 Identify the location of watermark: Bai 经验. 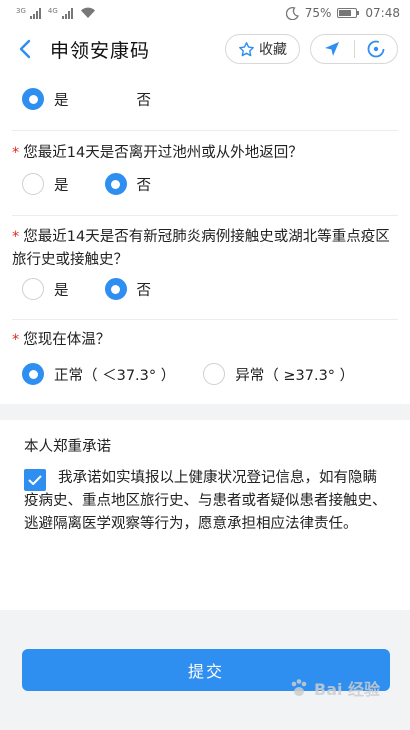
(334, 688).